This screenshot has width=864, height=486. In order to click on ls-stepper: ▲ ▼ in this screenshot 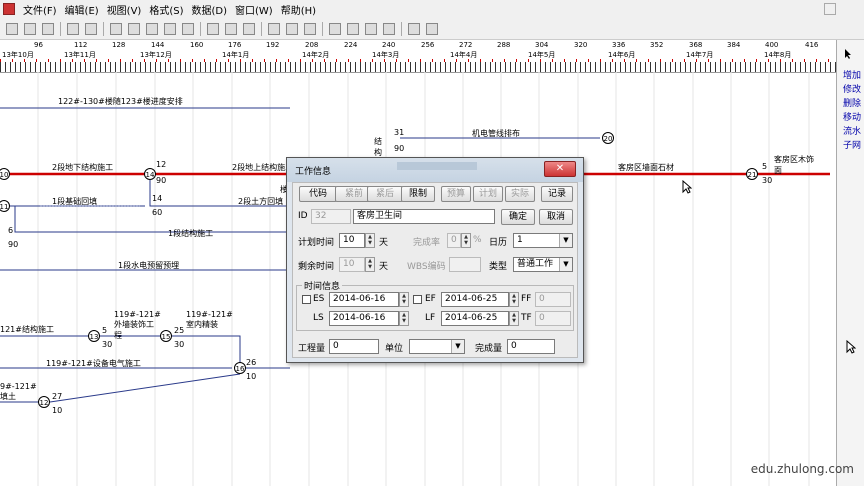, I will do `click(404, 318)`.